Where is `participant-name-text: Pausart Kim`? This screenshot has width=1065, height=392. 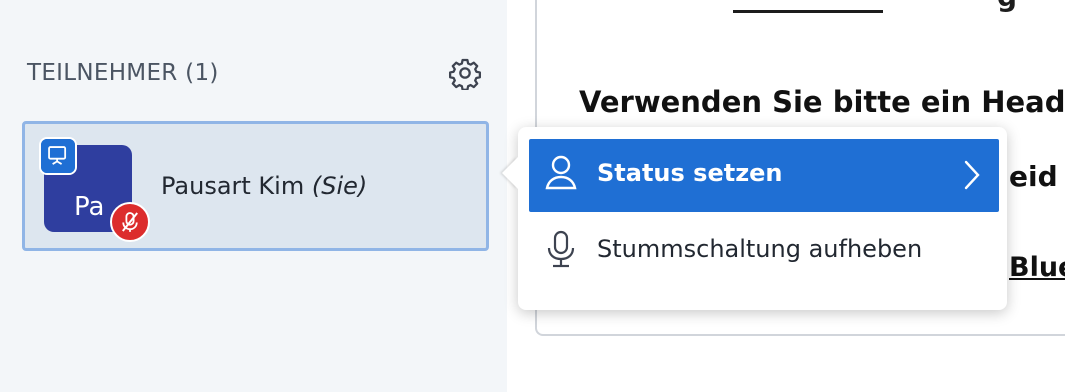
participant-name-text: Pausart Kim is located at coordinates (233, 186).